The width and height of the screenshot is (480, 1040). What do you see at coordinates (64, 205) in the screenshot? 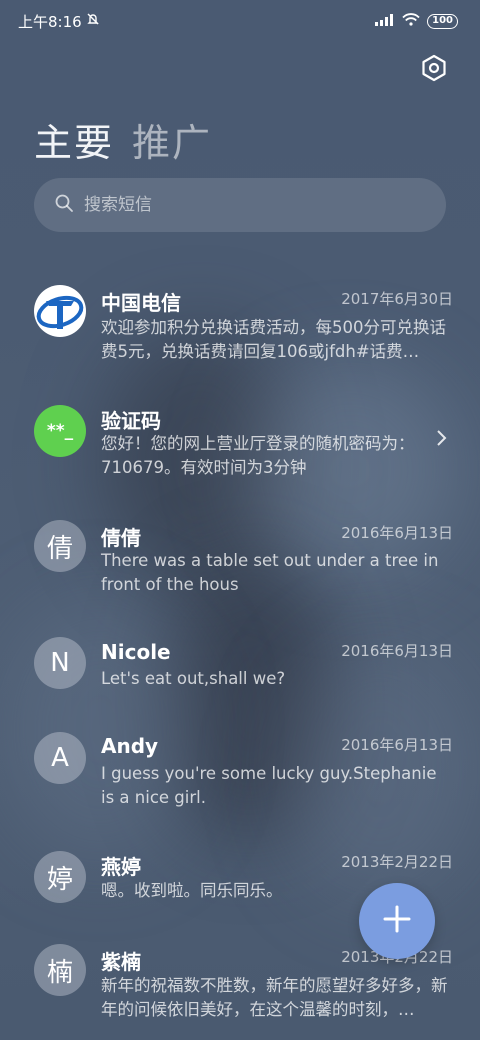
I see `search-icon` at bounding box center [64, 205].